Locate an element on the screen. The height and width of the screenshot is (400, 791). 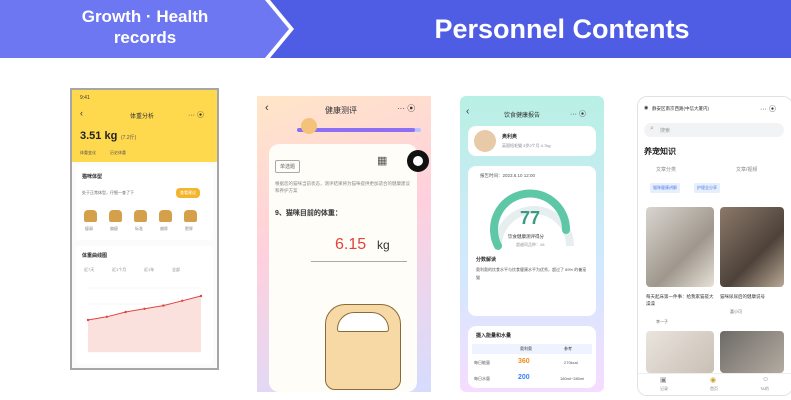
cat-label: 肥胖 is located at coordinates (189, 228).